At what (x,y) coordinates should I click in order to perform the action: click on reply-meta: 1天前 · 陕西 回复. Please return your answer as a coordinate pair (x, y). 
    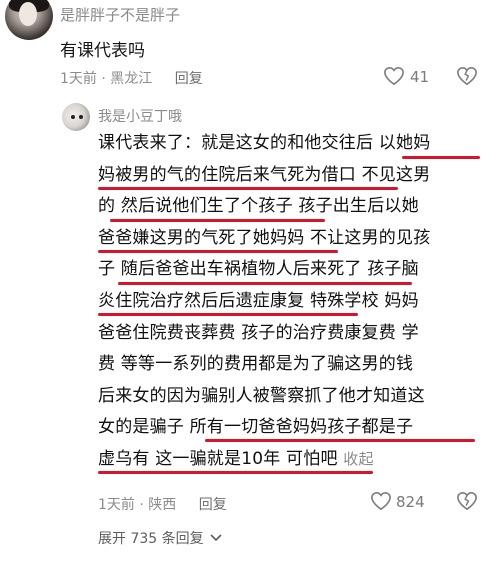
    Looking at the image, I should click on (162, 505).